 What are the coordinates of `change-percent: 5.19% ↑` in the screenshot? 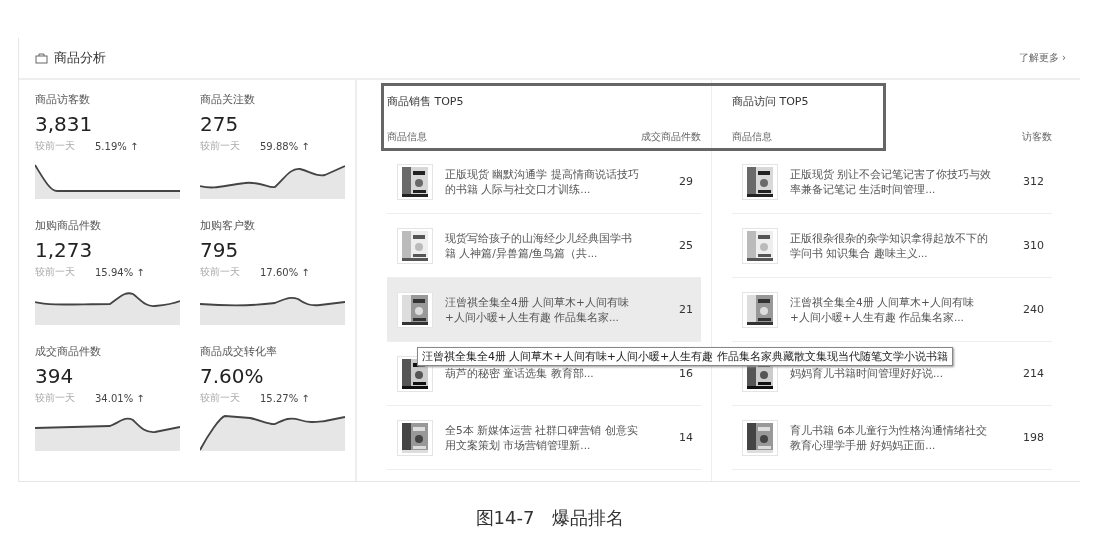 It's located at (117, 146).